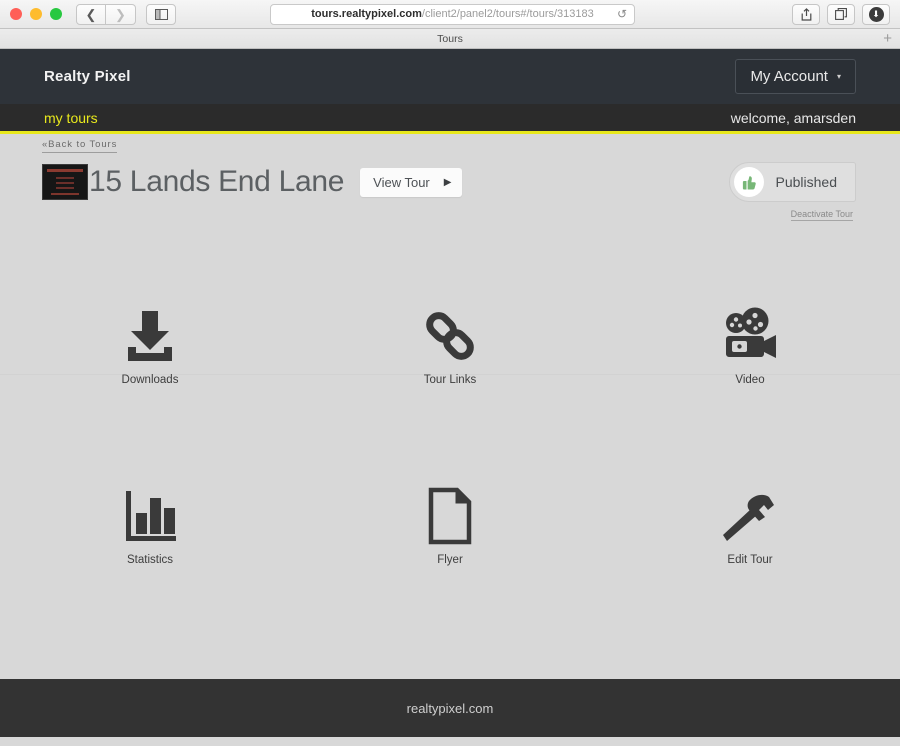  What do you see at coordinates (450, 379) in the screenshot?
I see `tile-label: Tour Links` at bounding box center [450, 379].